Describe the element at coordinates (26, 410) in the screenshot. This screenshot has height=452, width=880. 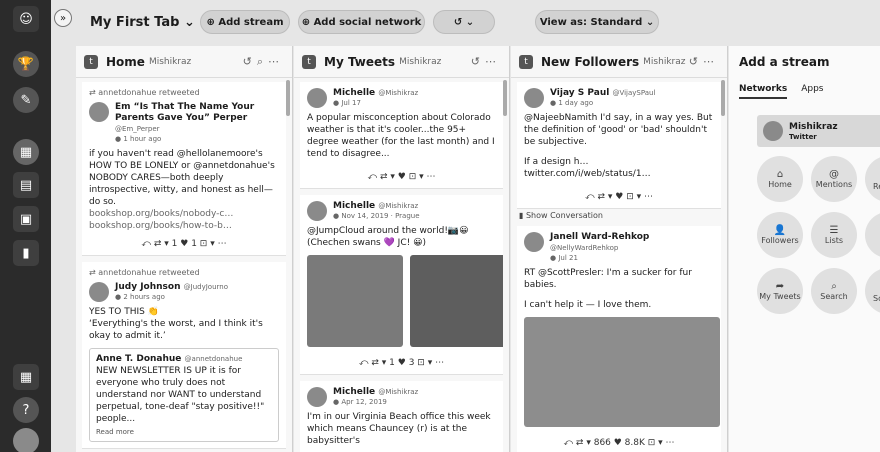
I see `help-icon: ?` at that location.